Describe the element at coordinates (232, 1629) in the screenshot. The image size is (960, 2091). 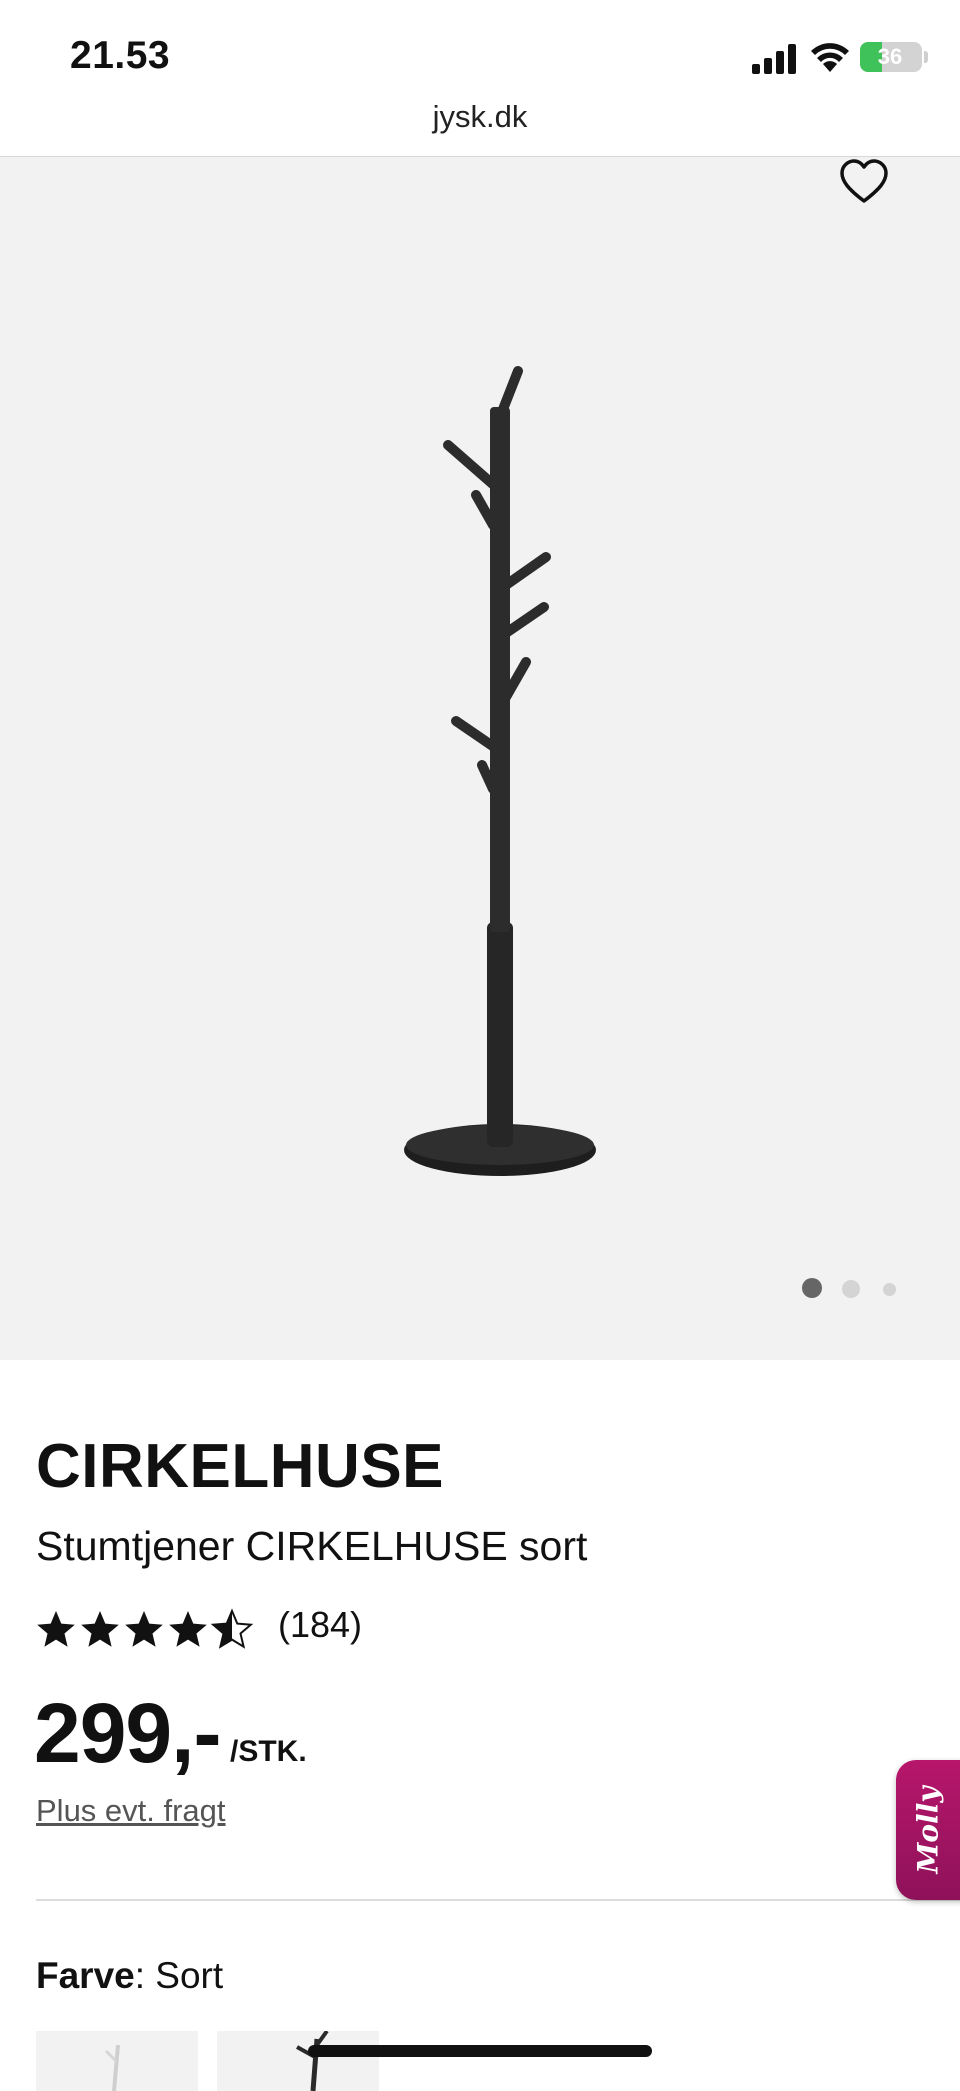
I see `star-half-icon` at that location.